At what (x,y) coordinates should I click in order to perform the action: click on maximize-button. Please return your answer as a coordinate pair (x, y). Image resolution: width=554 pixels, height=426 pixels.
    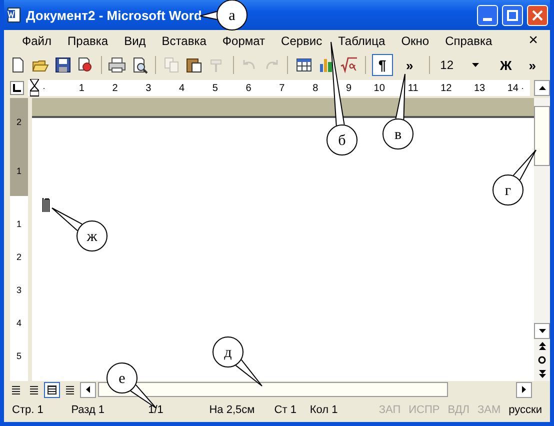
    Looking at the image, I should click on (512, 15).